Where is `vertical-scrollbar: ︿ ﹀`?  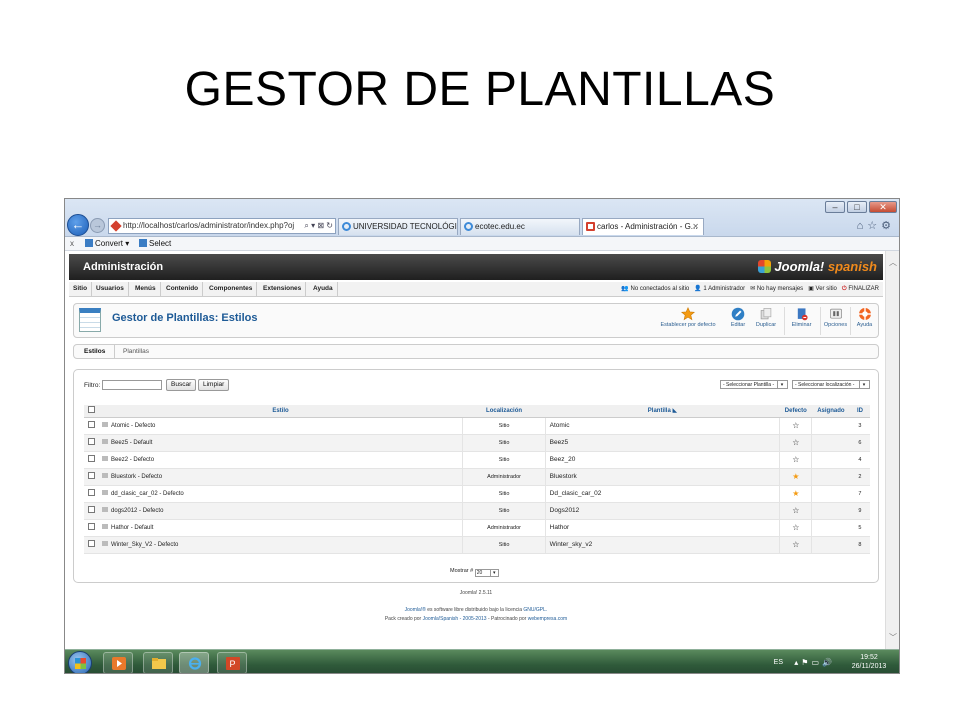 vertical-scrollbar: ︿ ﹀ is located at coordinates (892, 450).